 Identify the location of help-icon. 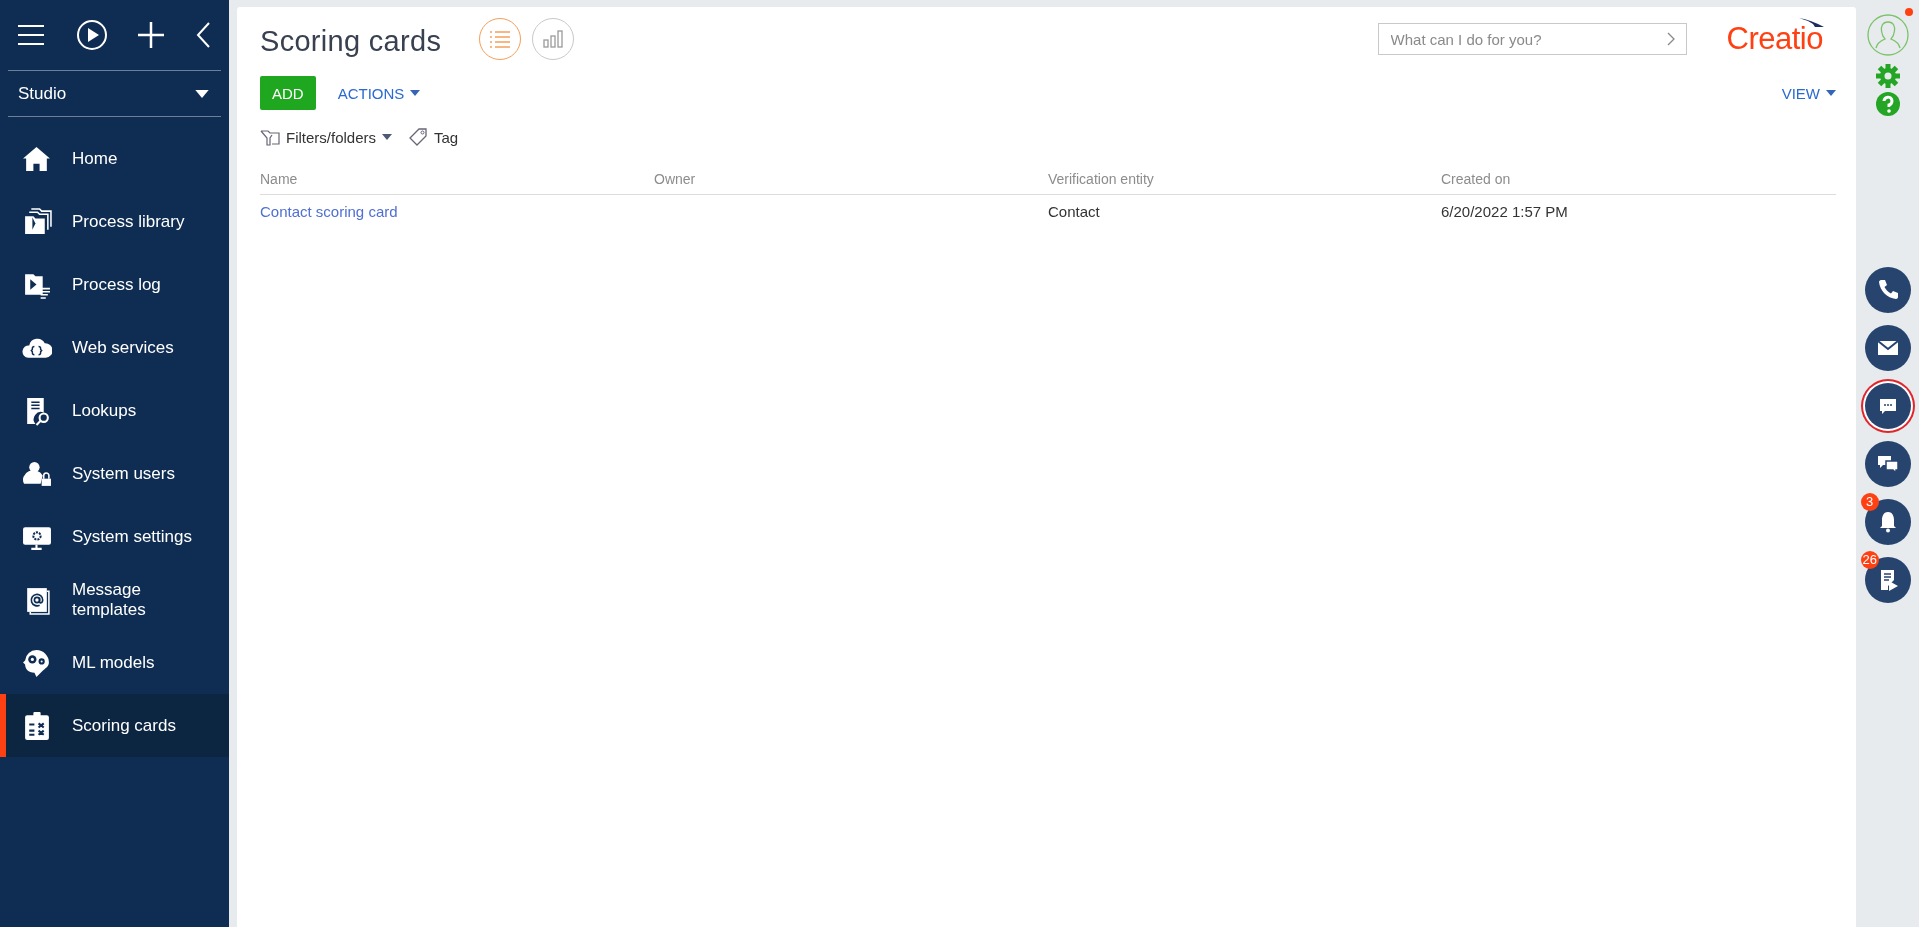
(1887, 104).